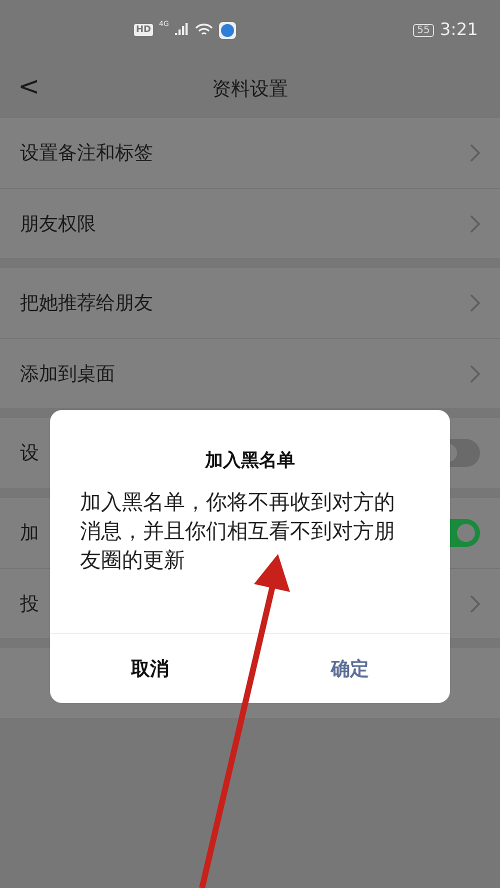 The width and height of the screenshot is (500, 888). I want to click on back-button: <, so click(29, 87).